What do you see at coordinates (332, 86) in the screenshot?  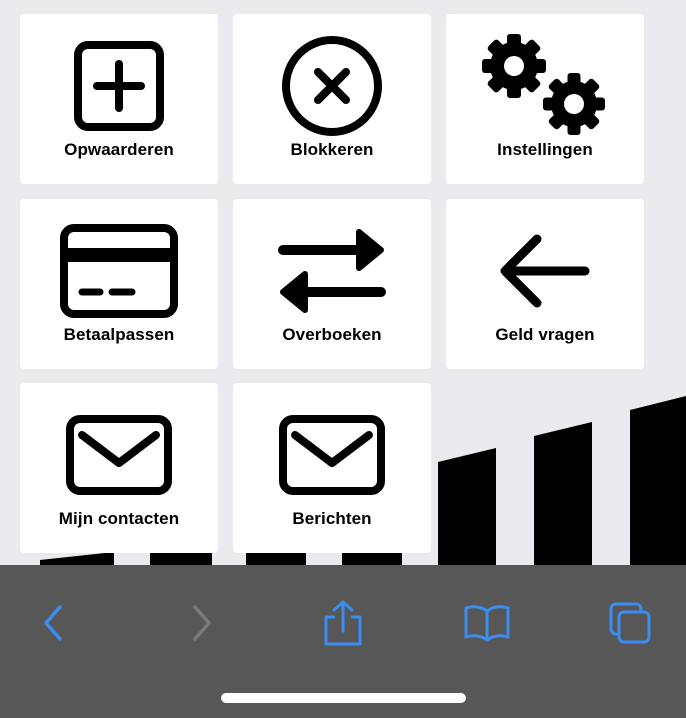 I see `x-circle-icon` at bounding box center [332, 86].